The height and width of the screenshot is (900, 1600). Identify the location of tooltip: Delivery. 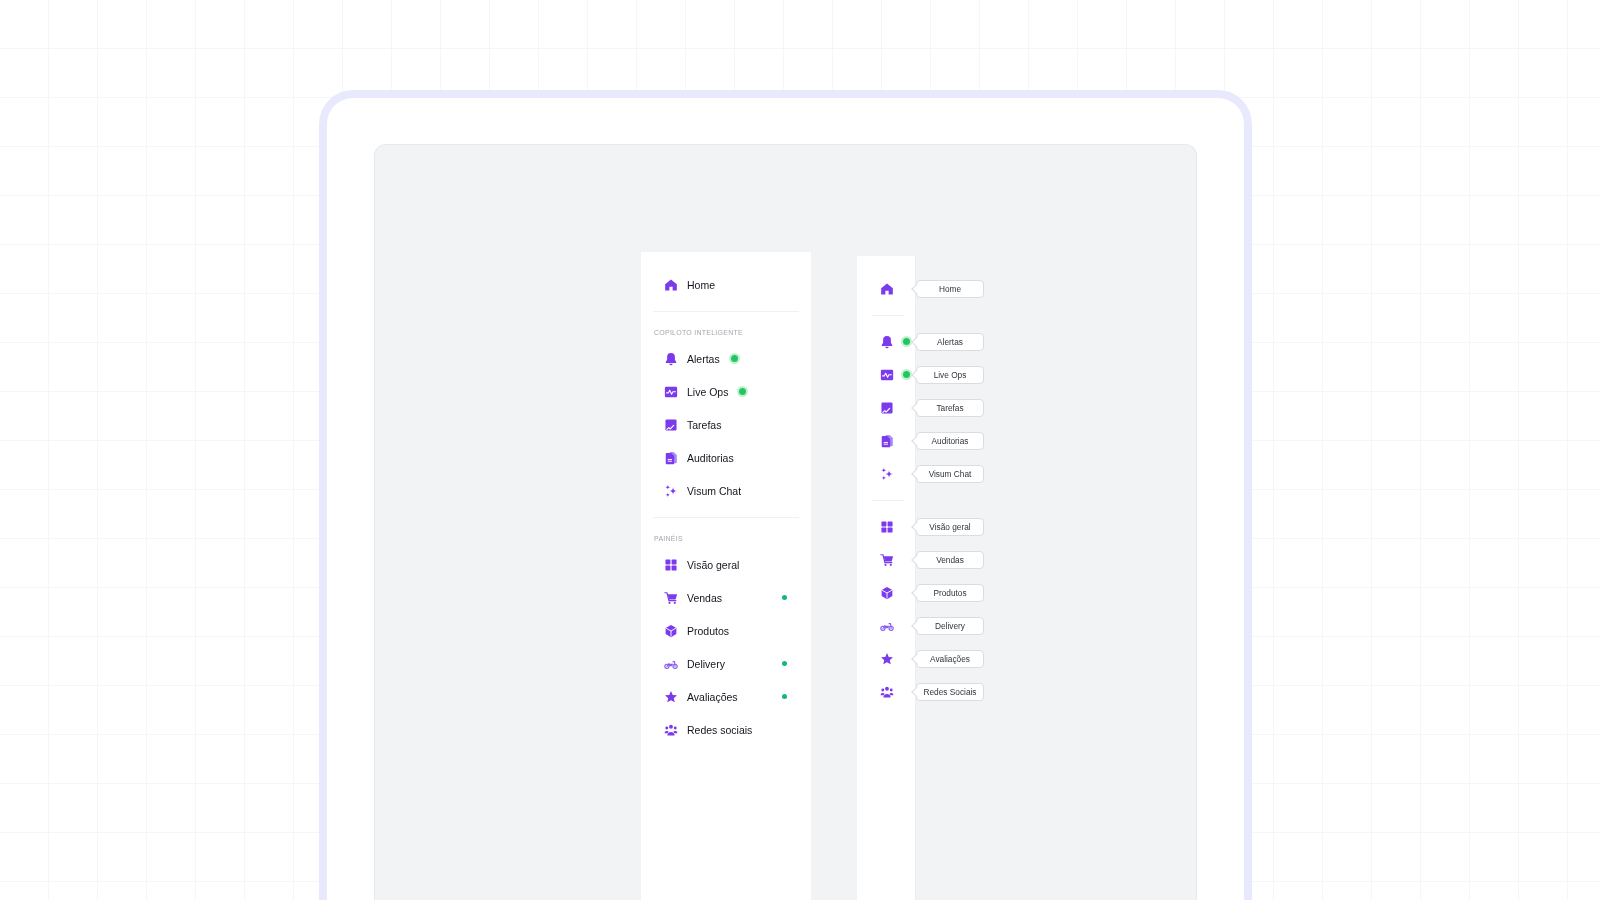
(947, 625).